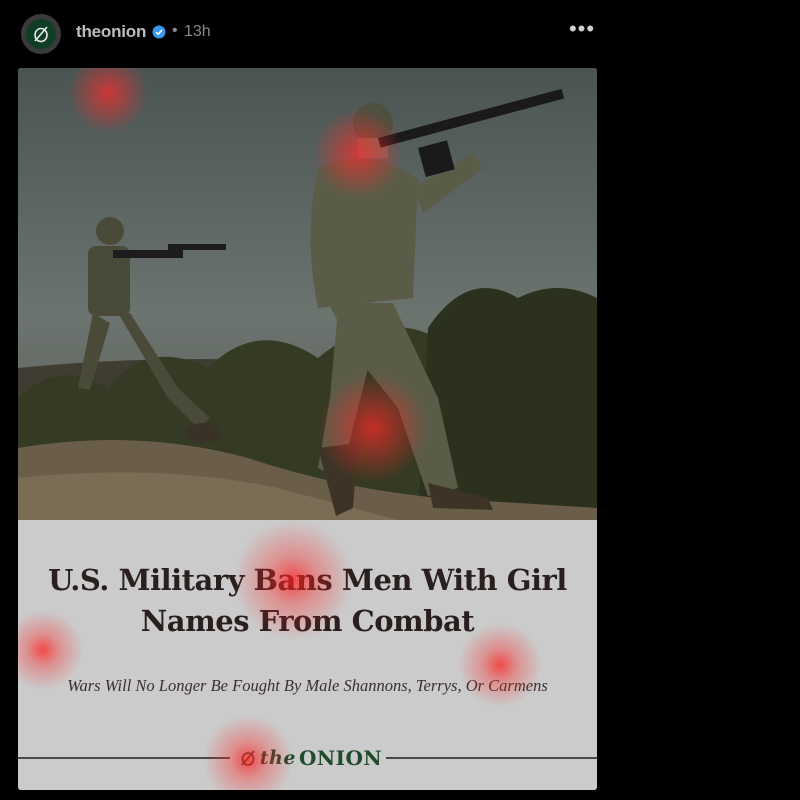  I want to click on onion-logo-icon, so click(41, 34).